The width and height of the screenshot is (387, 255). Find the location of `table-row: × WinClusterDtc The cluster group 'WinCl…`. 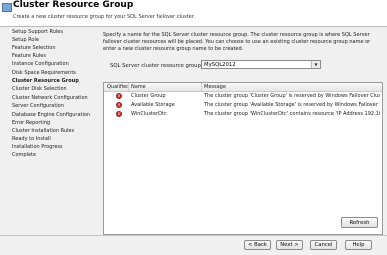

table-row: × WinClusterDtc The cluster group 'WinCl… is located at coordinates (243, 114).